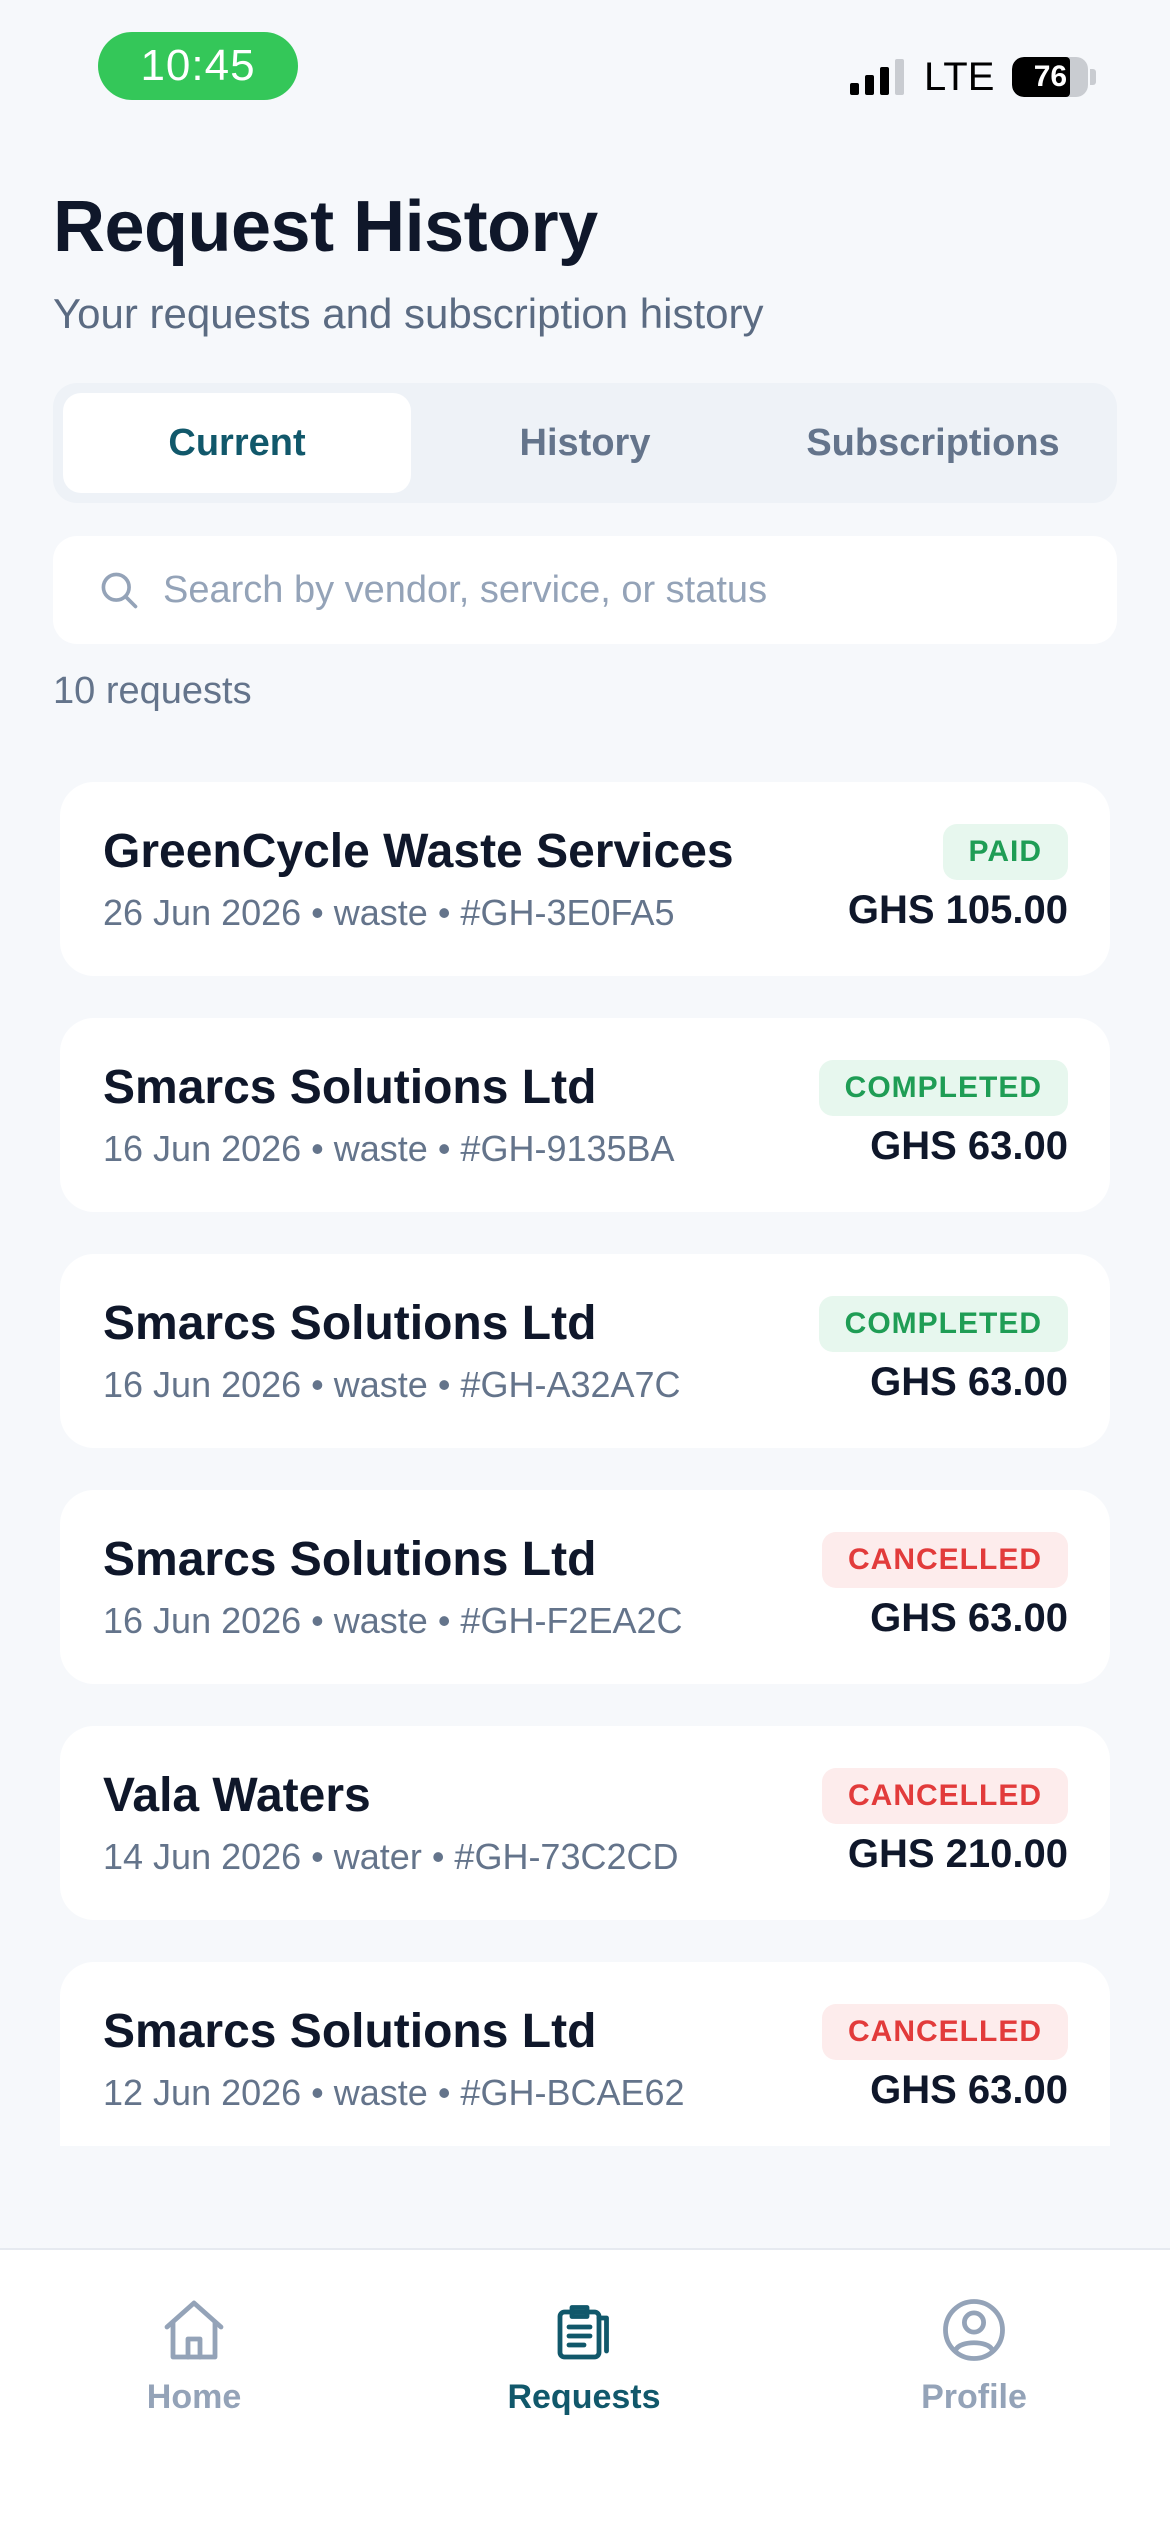 This screenshot has height=2532, width=1170. What do you see at coordinates (974, 2330) in the screenshot?
I see `profile-icon` at bounding box center [974, 2330].